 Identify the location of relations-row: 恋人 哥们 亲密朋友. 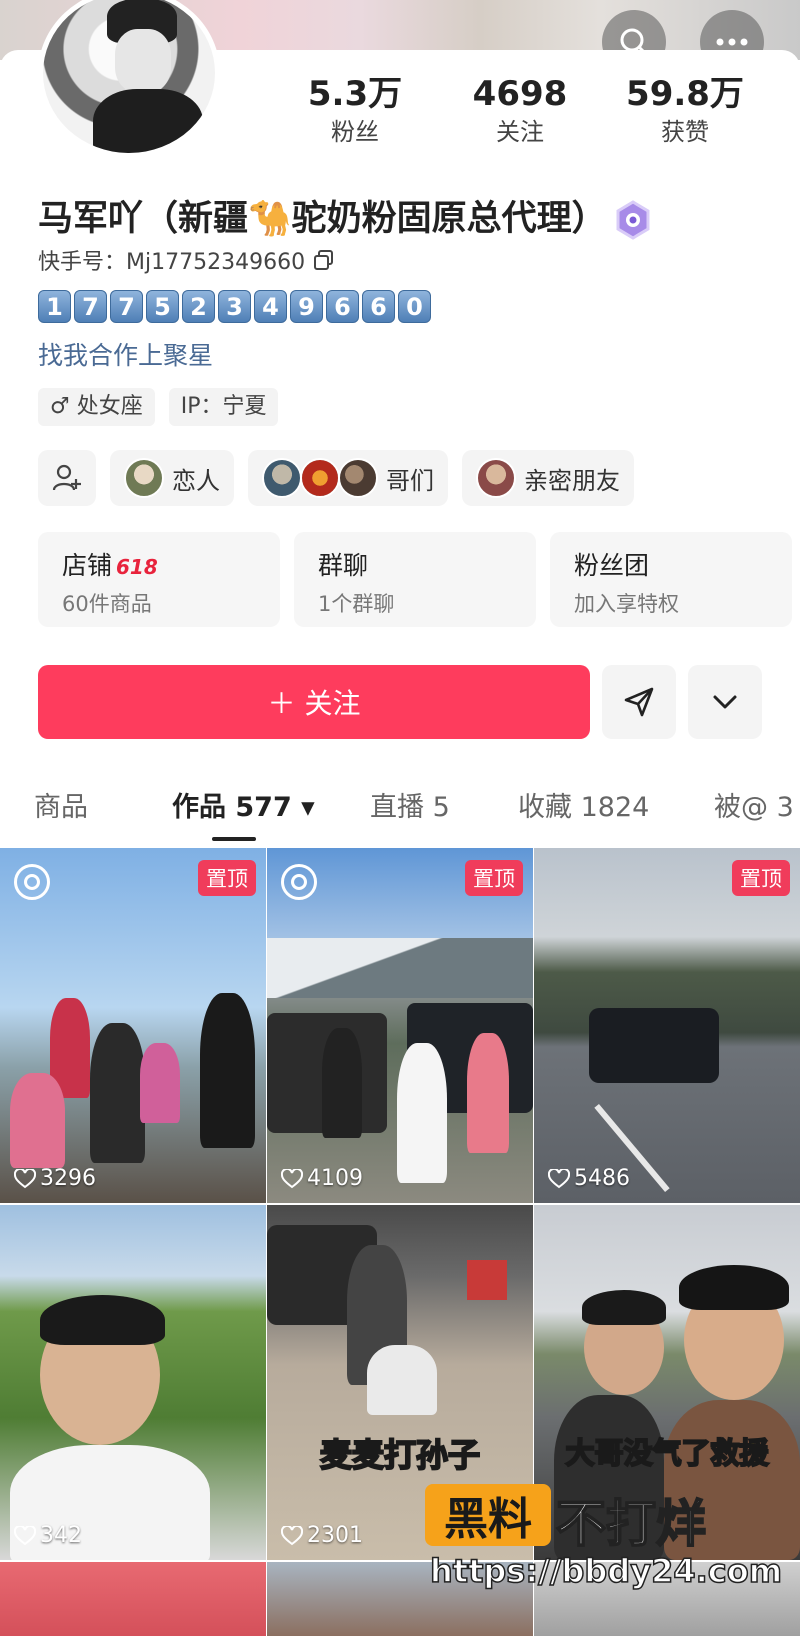
(336, 478).